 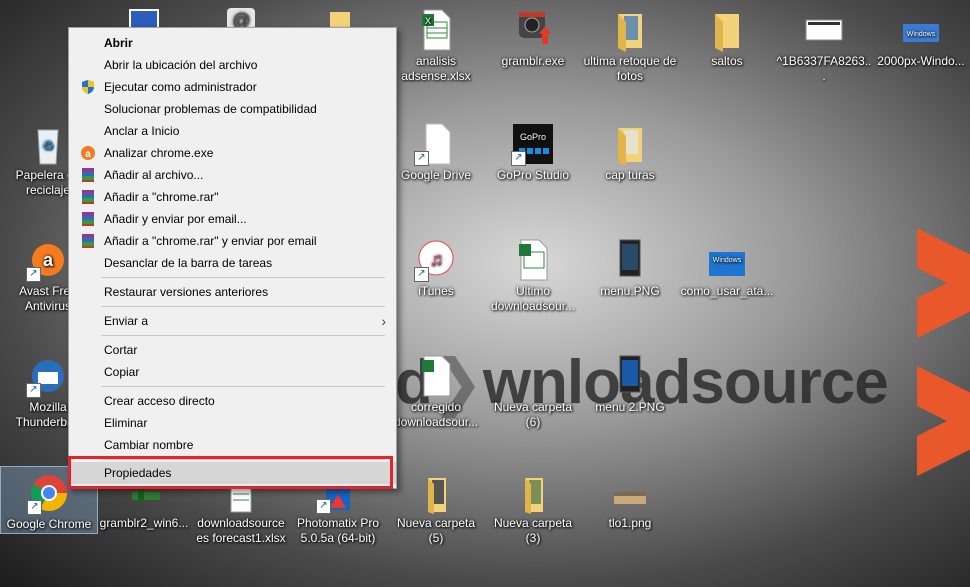 I want to click on svg-text: a, so click(x=88, y=154).